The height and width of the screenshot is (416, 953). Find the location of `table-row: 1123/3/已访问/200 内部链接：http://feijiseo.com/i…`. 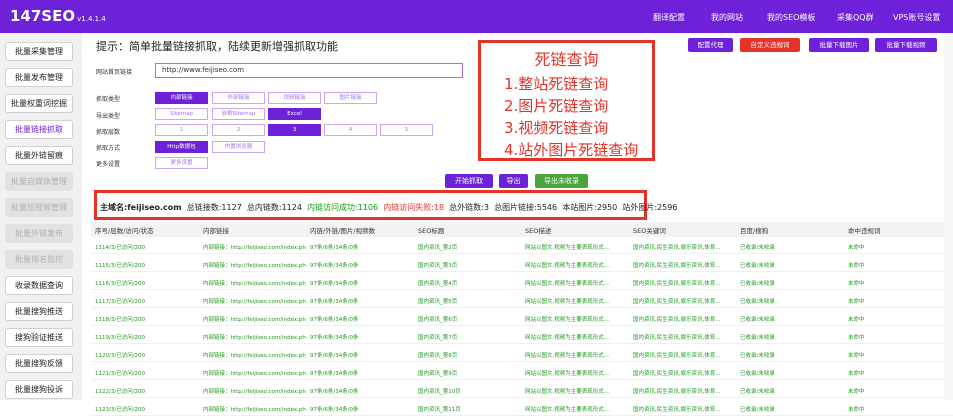

table-row: 1123/3/已访问/200 内部链接：http://feijiseo.com/i… is located at coordinates (522, 408).